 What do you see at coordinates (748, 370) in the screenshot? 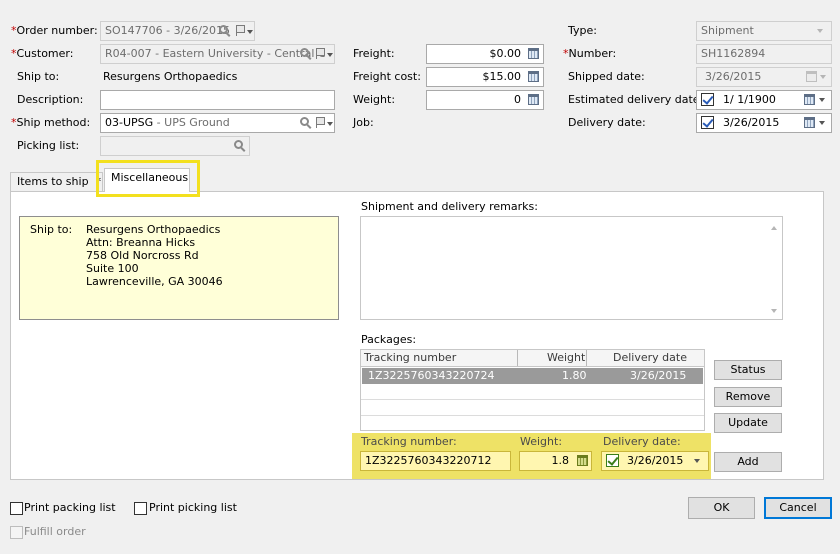
I see `status-button: Status` at bounding box center [748, 370].